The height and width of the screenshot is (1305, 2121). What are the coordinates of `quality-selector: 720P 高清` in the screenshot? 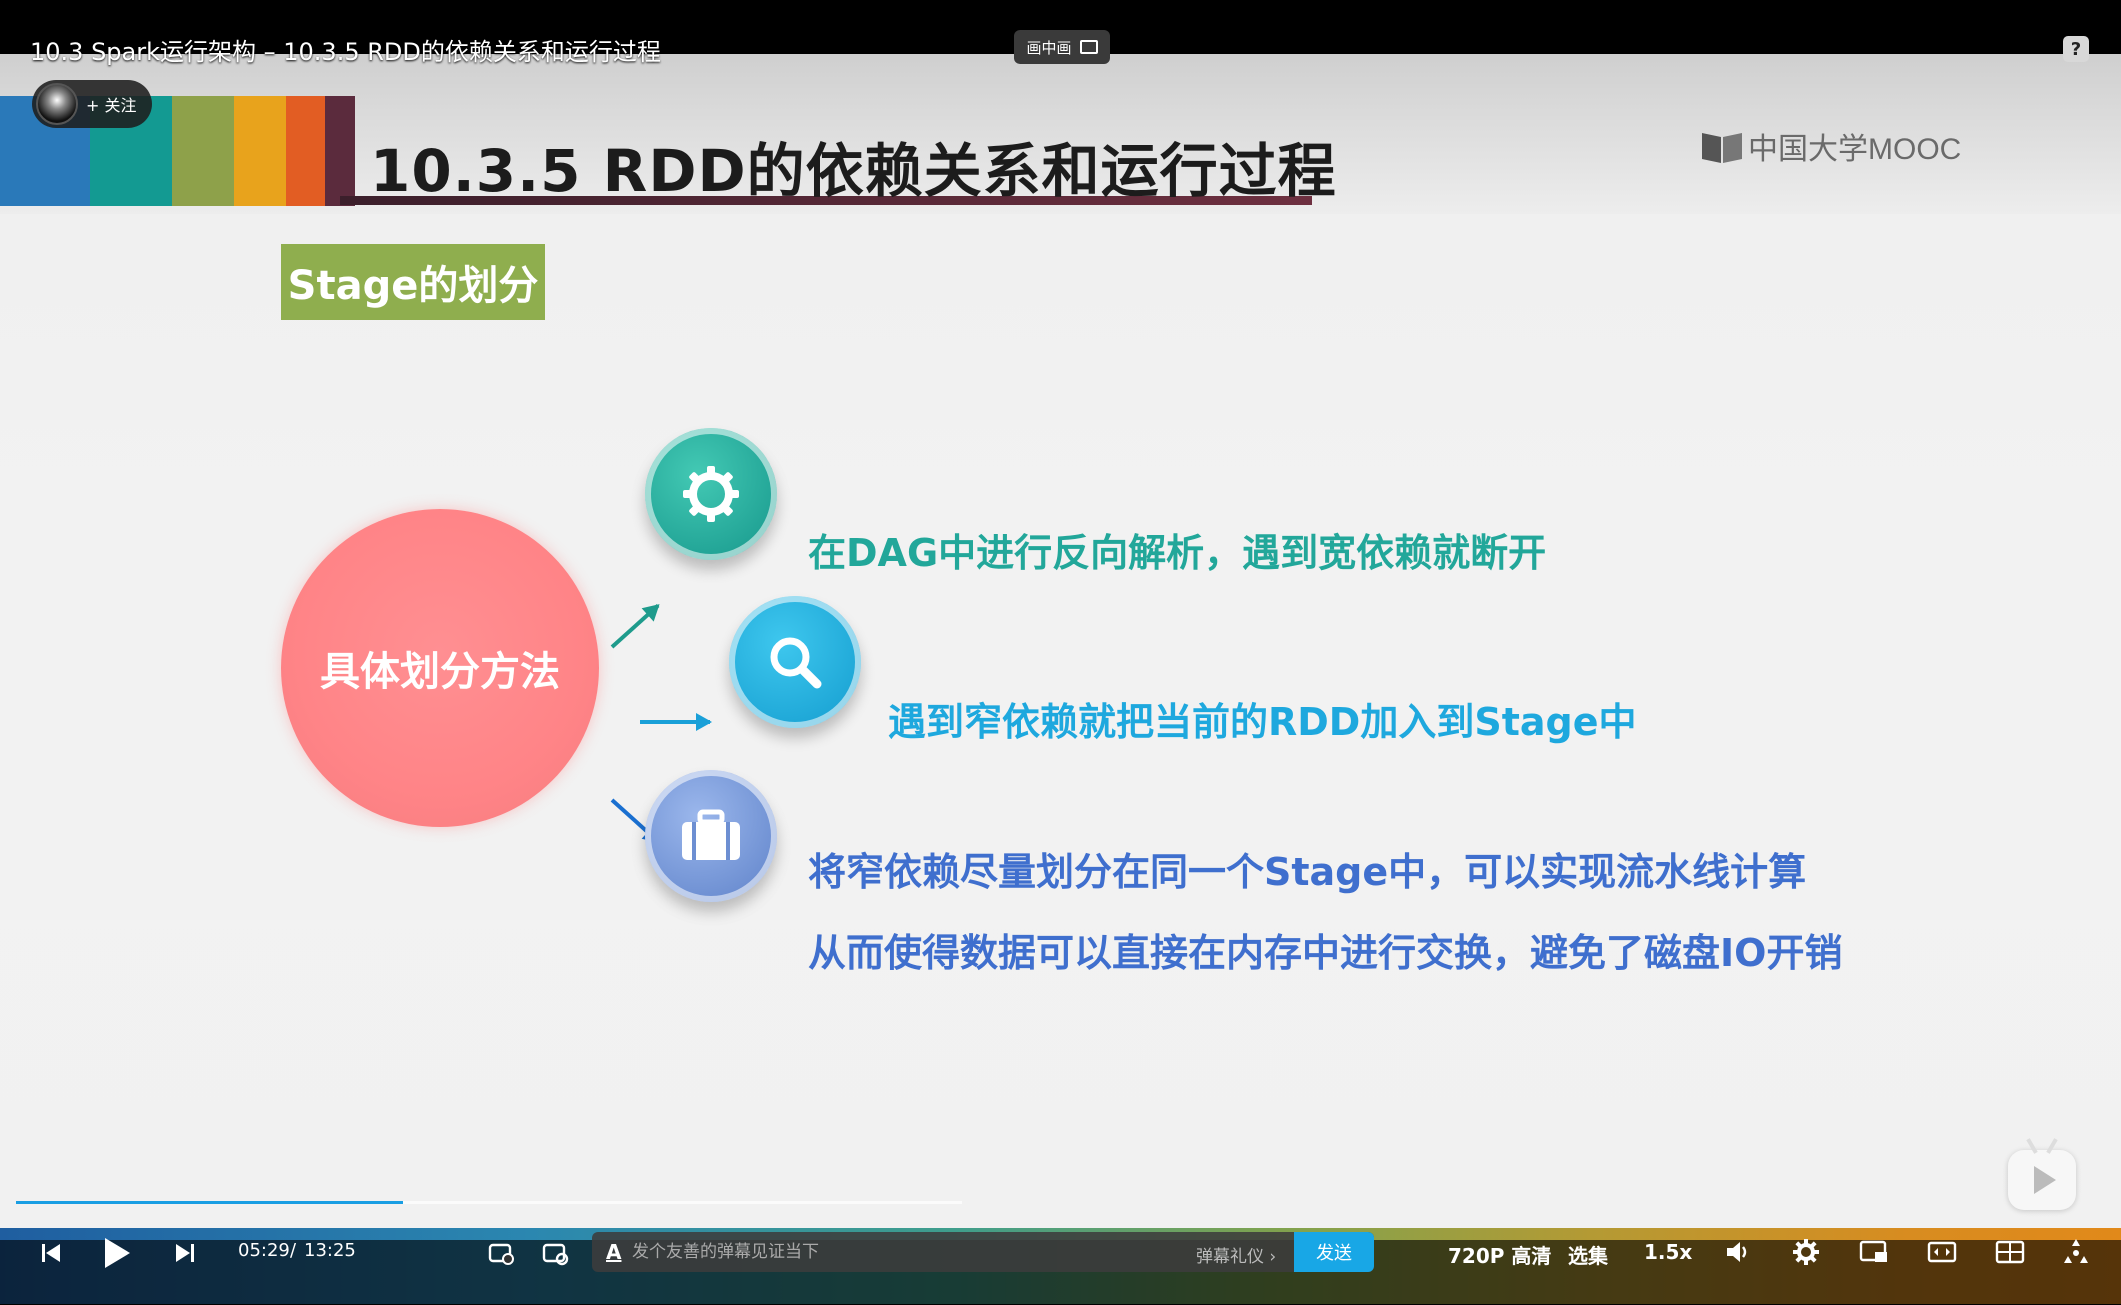 It's located at (1499, 1254).